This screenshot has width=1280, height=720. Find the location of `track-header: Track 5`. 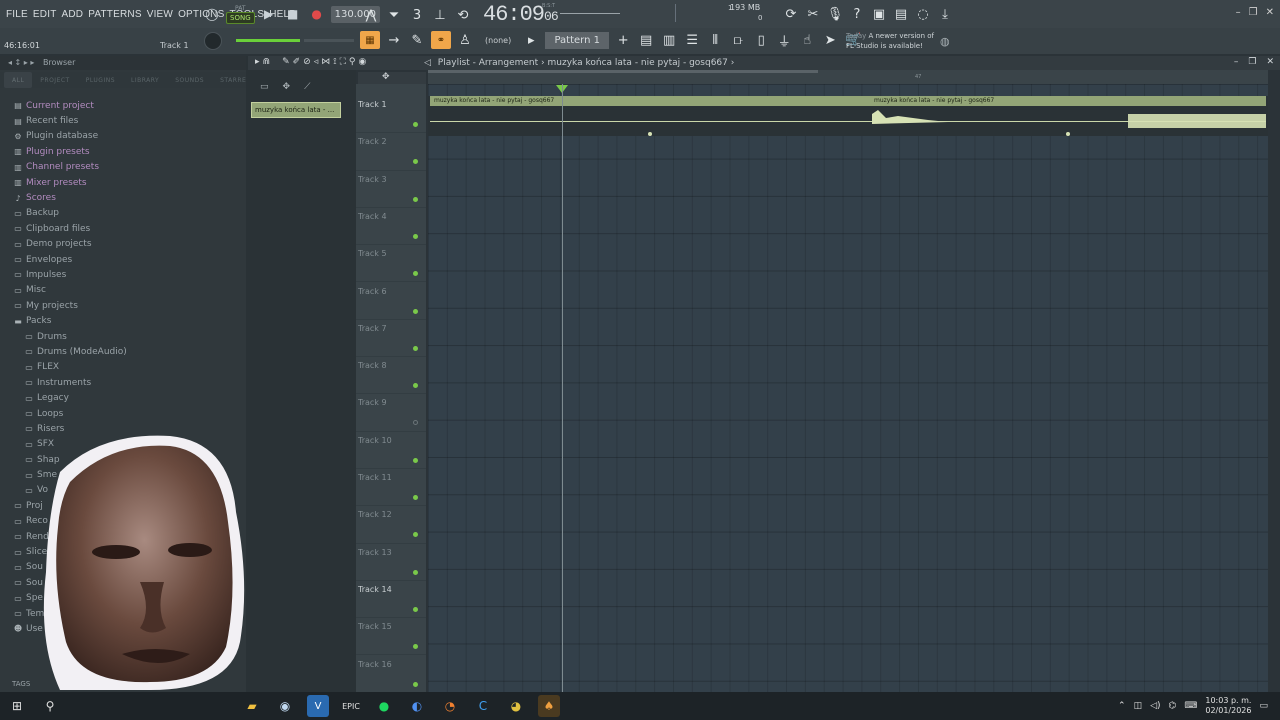

track-header: Track 5 is located at coordinates (391, 264).